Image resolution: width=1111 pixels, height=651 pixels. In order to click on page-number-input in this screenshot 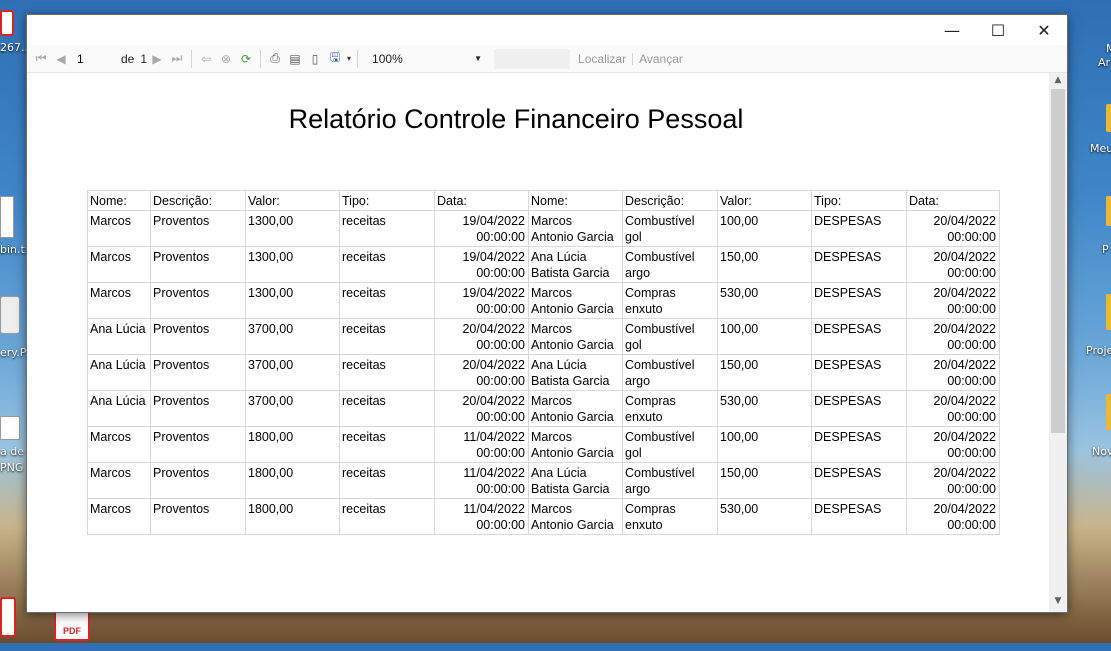, I will do `click(94, 58)`.